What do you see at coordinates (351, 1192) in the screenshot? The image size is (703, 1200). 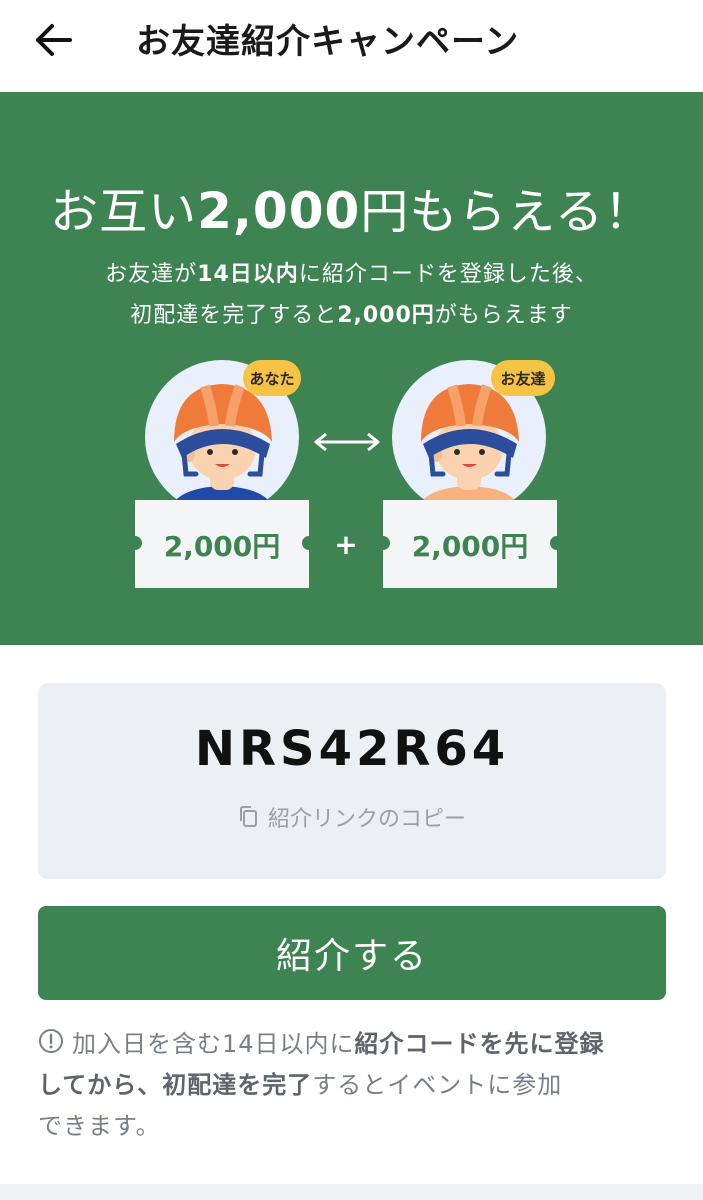 I see `bottom-divider` at bounding box center [351, 1192].